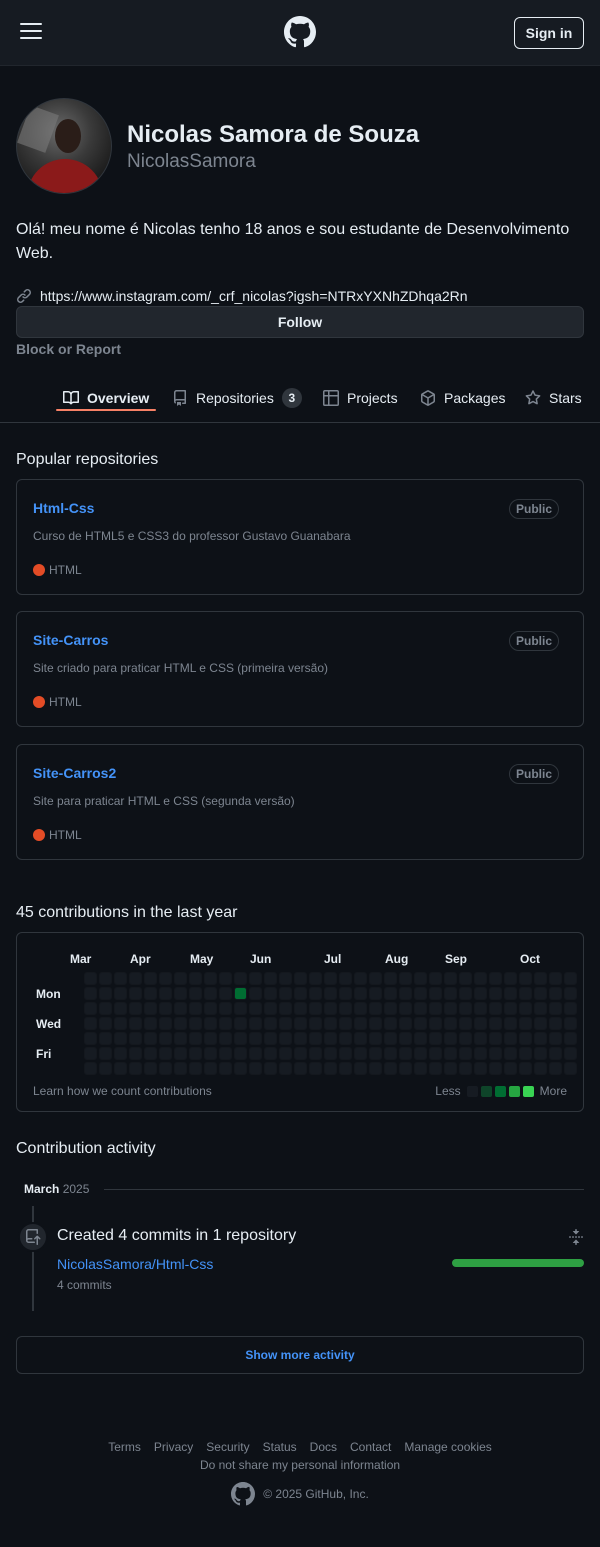 The height and width of the screenshot is (1547, 600). I want to click on github-logo-icon, so click(300, 32).